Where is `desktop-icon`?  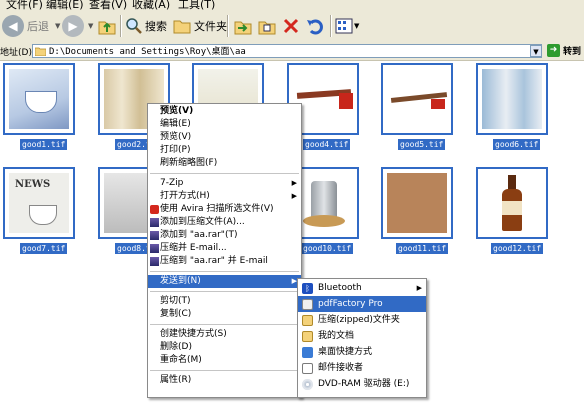 desktop-icon is located at coordinates (307, 352).